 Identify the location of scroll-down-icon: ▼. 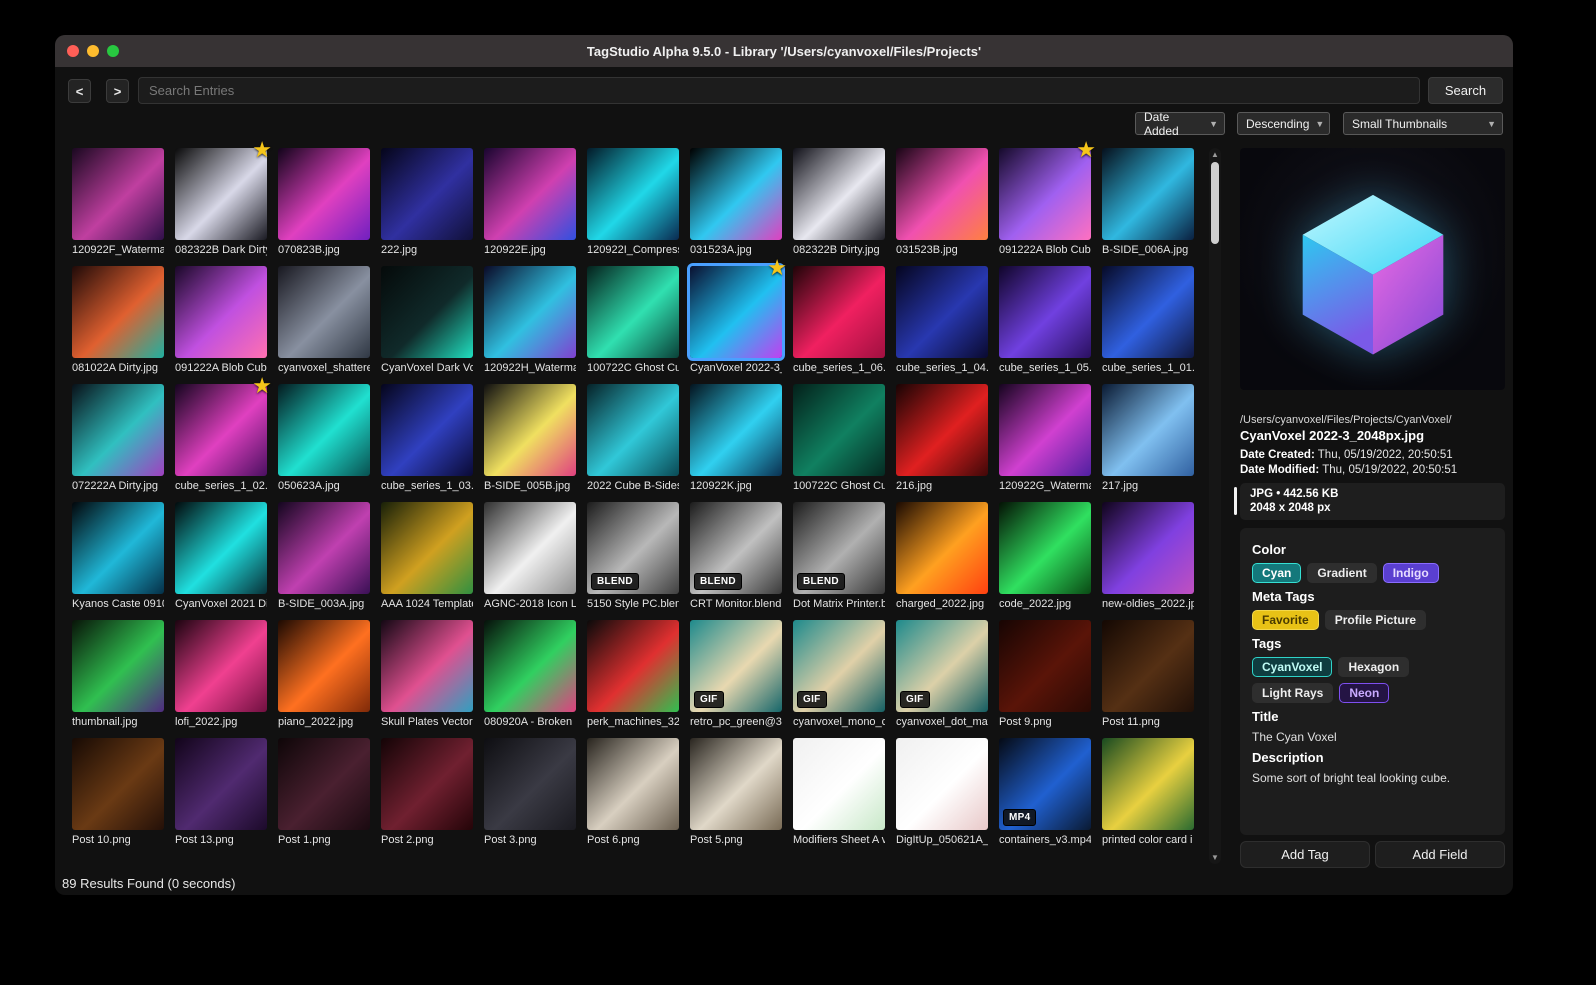
(1215, 857).